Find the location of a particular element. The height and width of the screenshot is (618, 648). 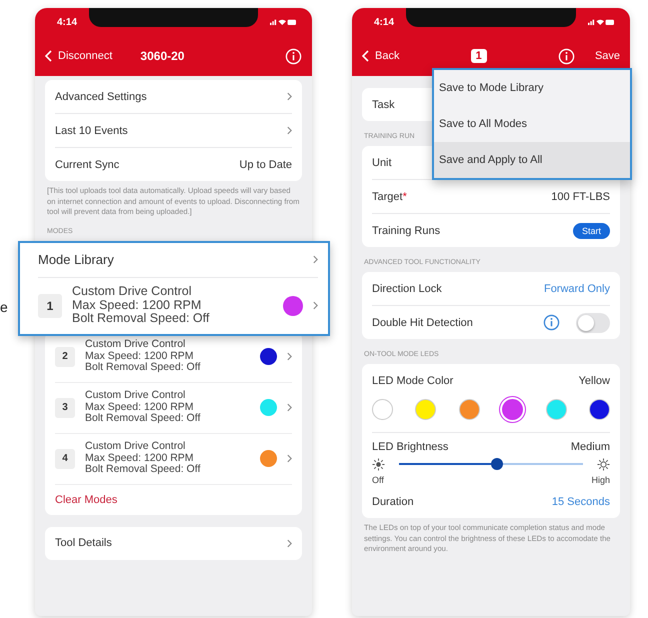

edge-text: e is located at coordinates (4, 307).